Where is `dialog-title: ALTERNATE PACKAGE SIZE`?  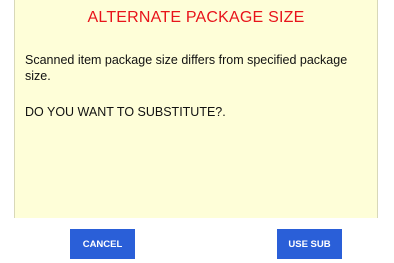 dialog-title: ALTERNATE PACKAGE SIZE is located at coordinates (196, 17).